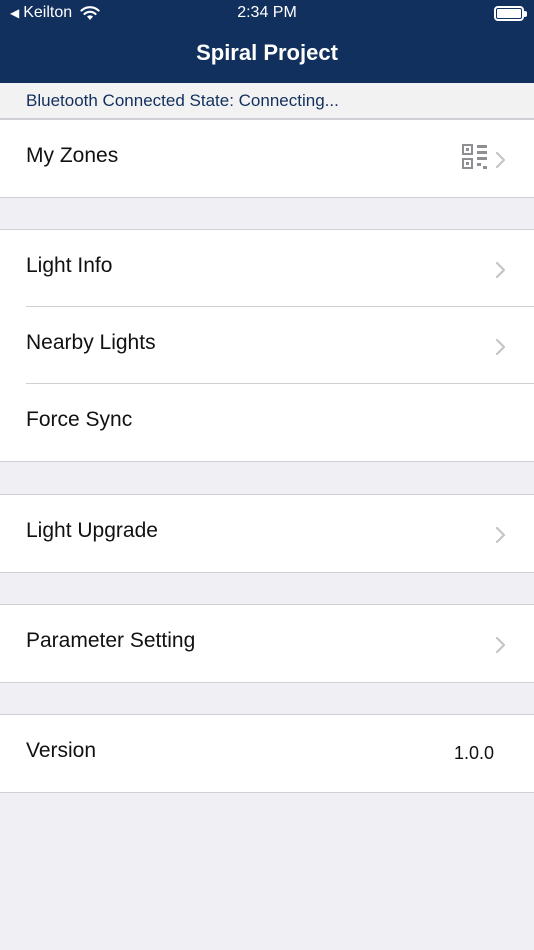  I want to click on row-parameter-setting: Parameter Setting, so click(267, 643).